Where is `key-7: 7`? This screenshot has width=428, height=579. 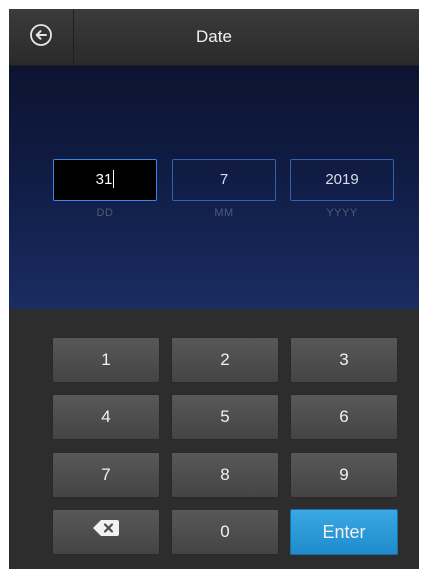 key-7: 7 is located at coordinates (106, 475).